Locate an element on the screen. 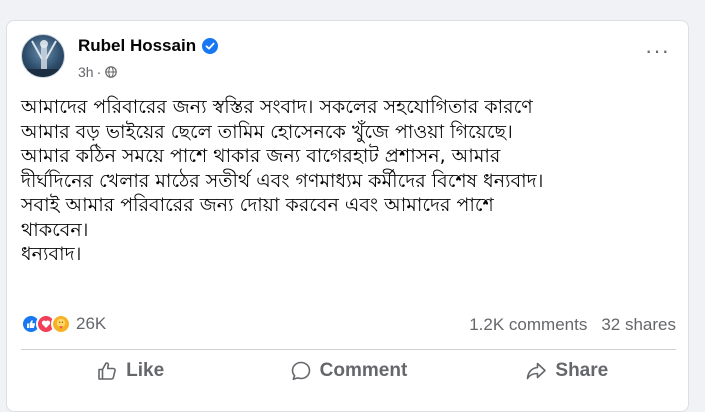  shares-count-link: 32 shares is located at coordinates (638, 325).